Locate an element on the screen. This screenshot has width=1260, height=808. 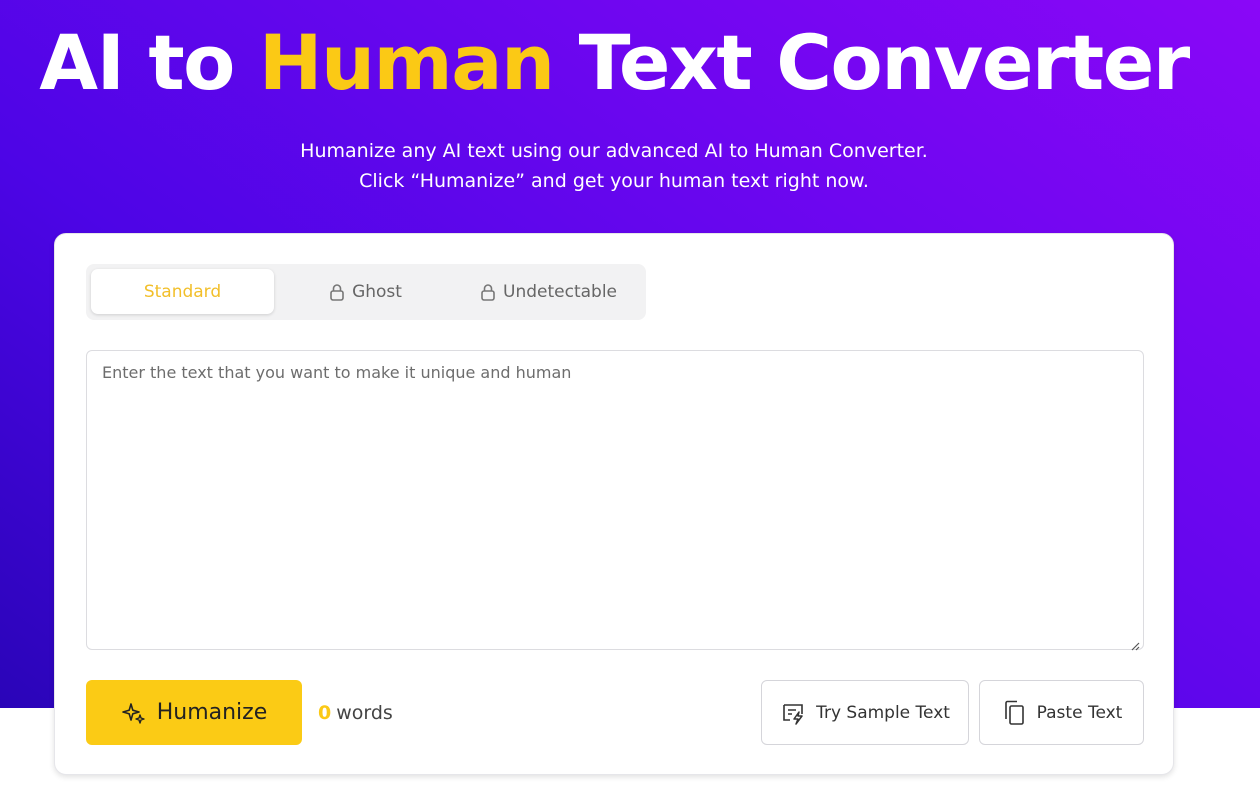
word-count-label: words is located at coordinates (364, 713).